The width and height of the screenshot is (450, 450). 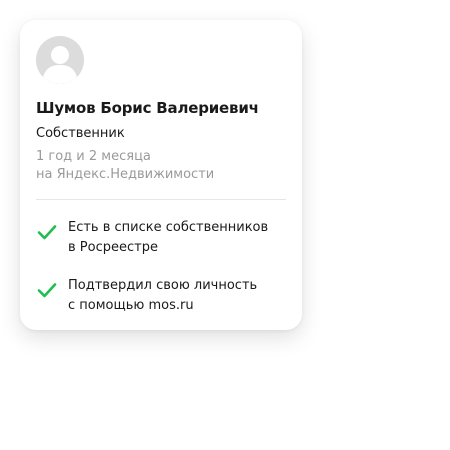 What do you see at coordinates (147, 108) in the screenshot?
I see `owner-name: Шумов Борис Валериевич` at bounding box center [147, 108].